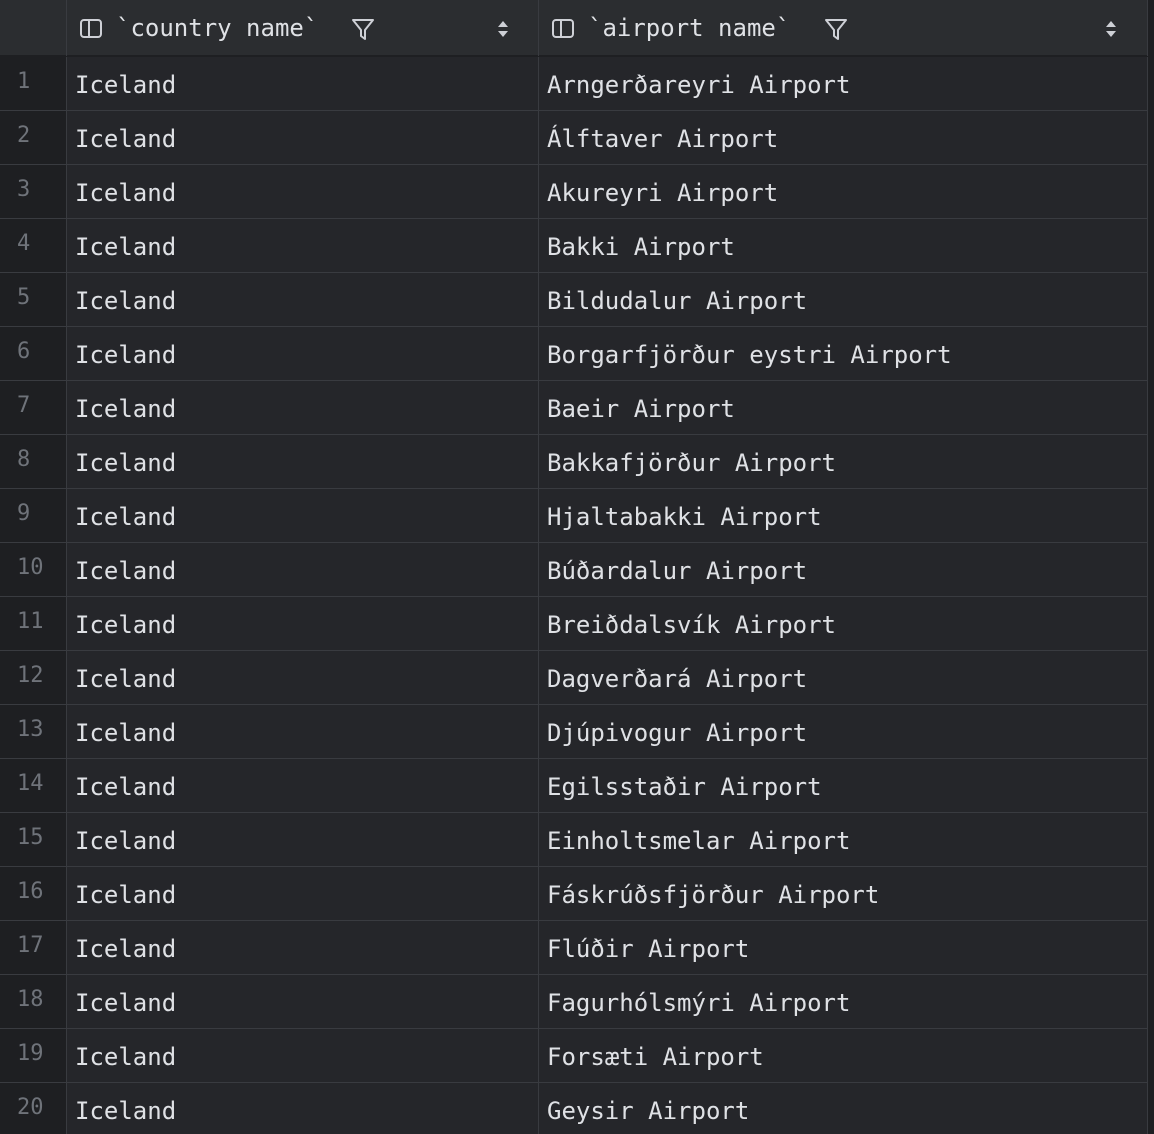 This screenshot has height=1134, width=1154. Describe the element at coordinates (843, 785) in the screenshot. I see `cell-airport-name: Egilsstaðir Airport` at that location.